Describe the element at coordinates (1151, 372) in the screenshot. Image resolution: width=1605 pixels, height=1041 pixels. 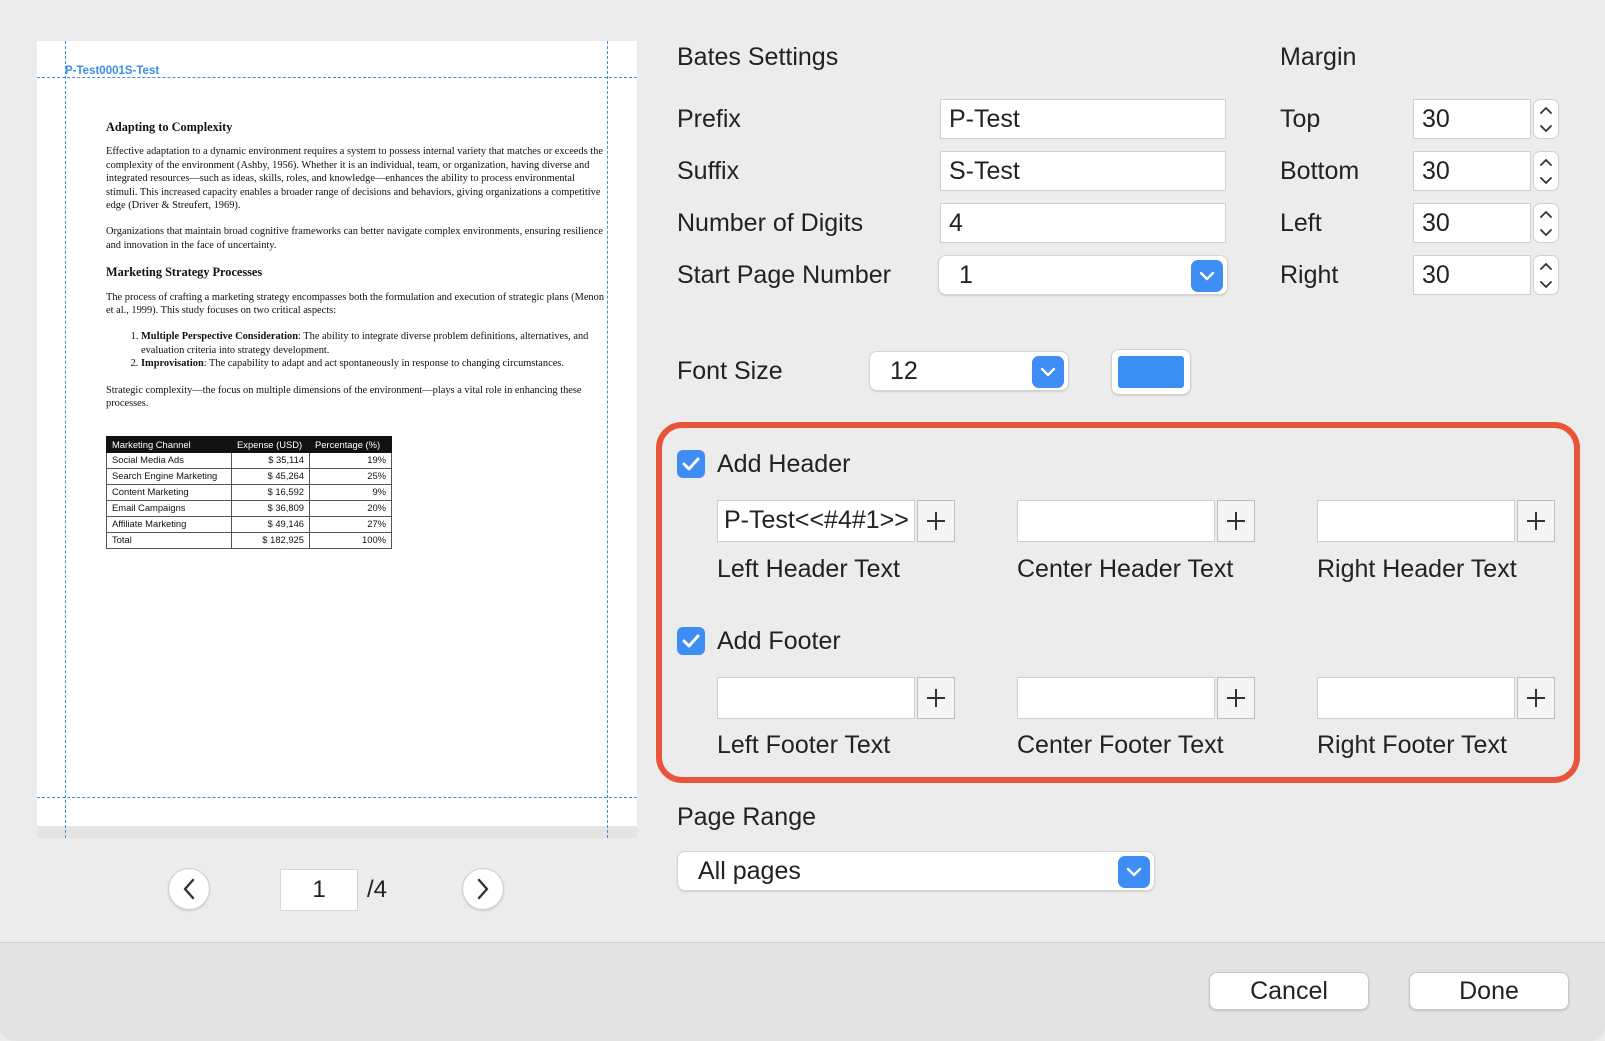
I see `font-color-well` at that location.